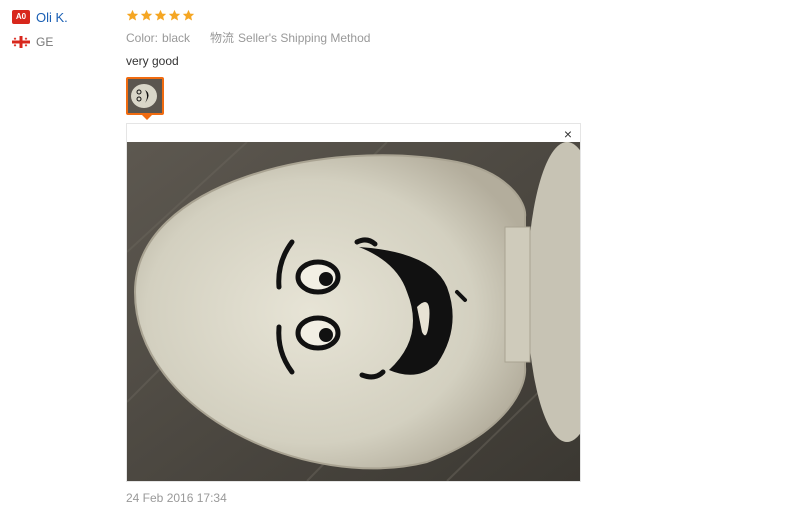  I want to click on thumbnail-pointer, so click(147, 117).